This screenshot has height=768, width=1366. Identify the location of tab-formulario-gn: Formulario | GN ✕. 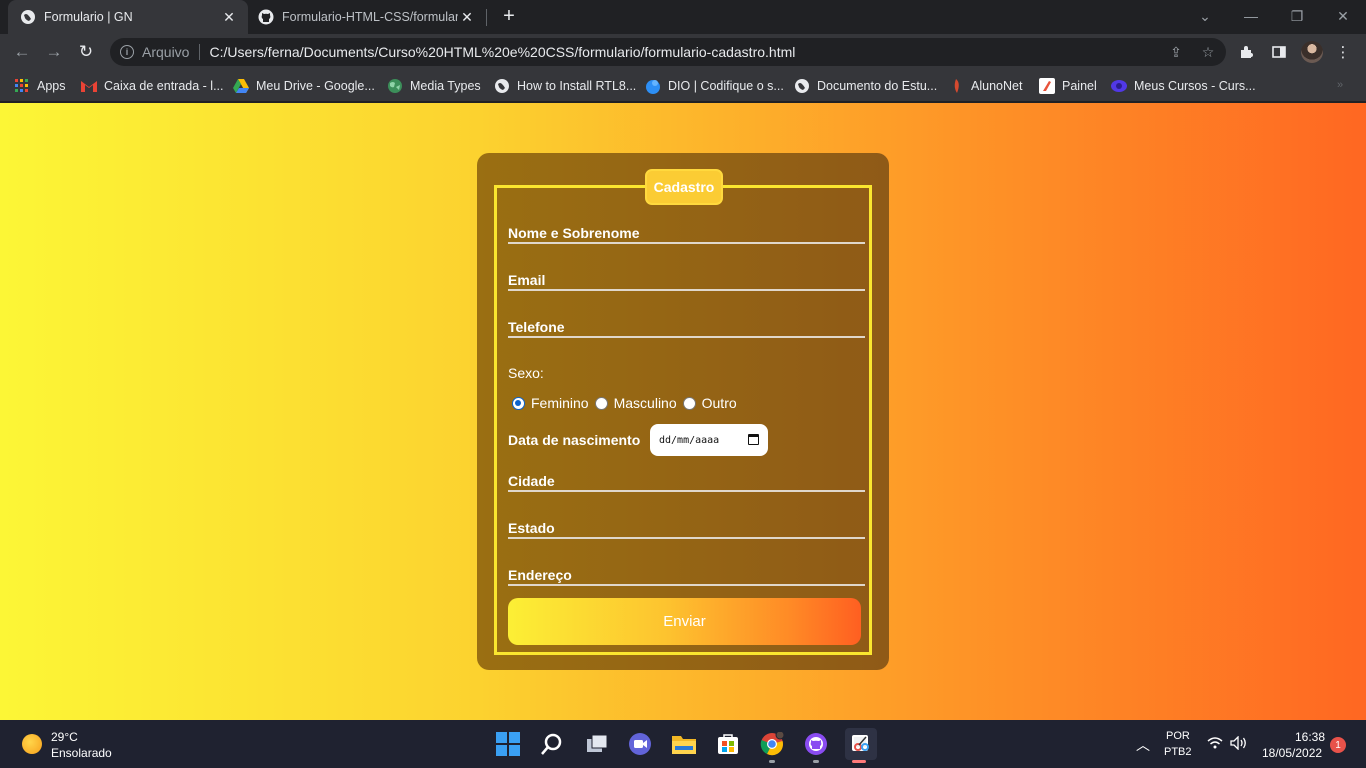
(128, 17).